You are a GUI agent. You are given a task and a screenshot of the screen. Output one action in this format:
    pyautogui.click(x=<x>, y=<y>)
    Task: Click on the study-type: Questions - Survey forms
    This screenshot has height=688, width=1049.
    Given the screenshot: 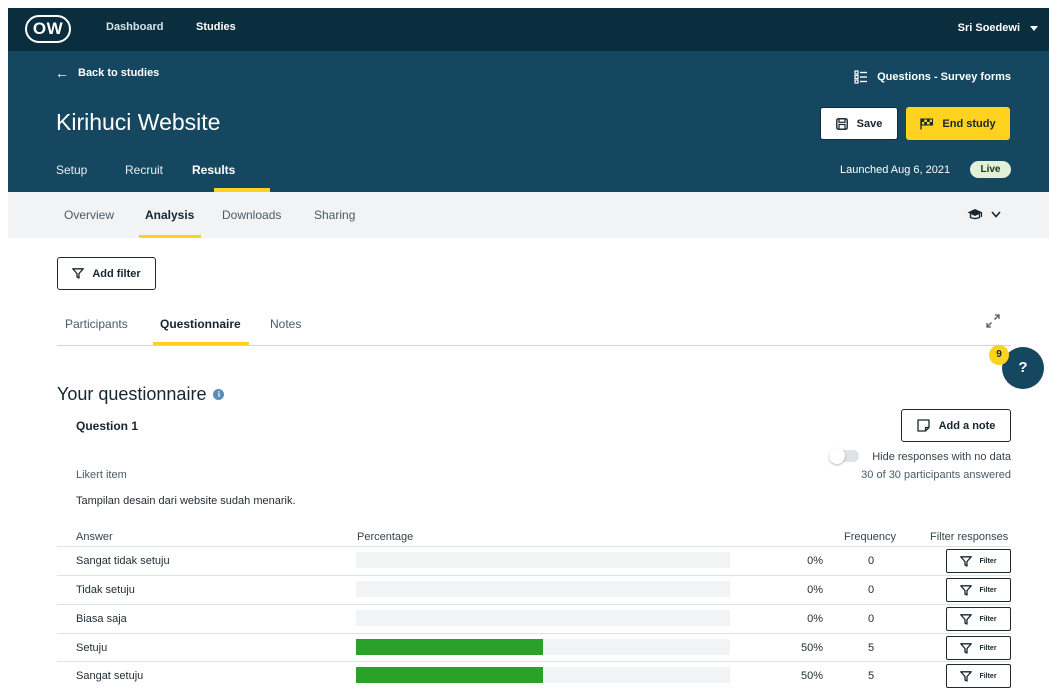 What is the action you would take?
    pyautogui.click(x=932, y=77)
    